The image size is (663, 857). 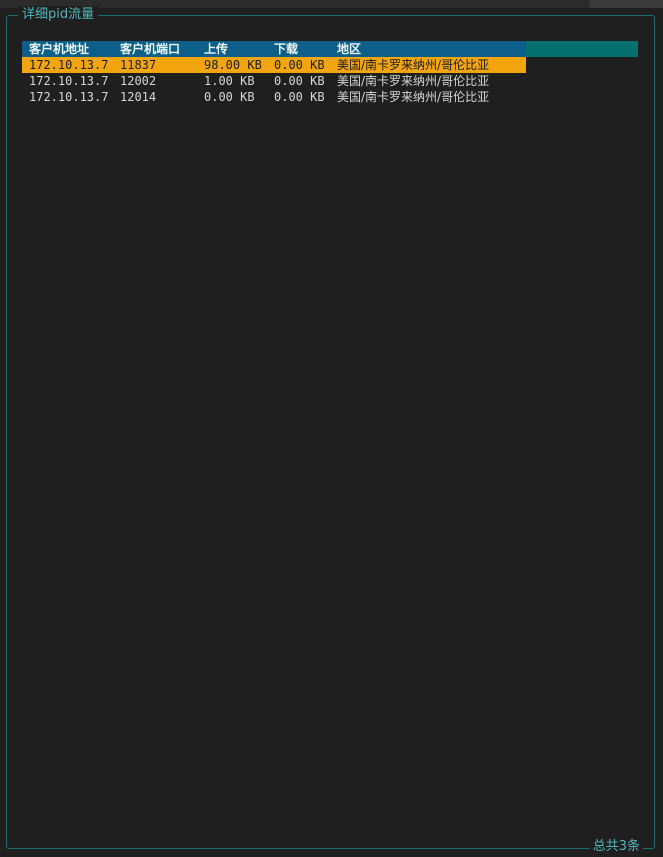 I want to click on window-top-strip, so click(x=331, y=4).